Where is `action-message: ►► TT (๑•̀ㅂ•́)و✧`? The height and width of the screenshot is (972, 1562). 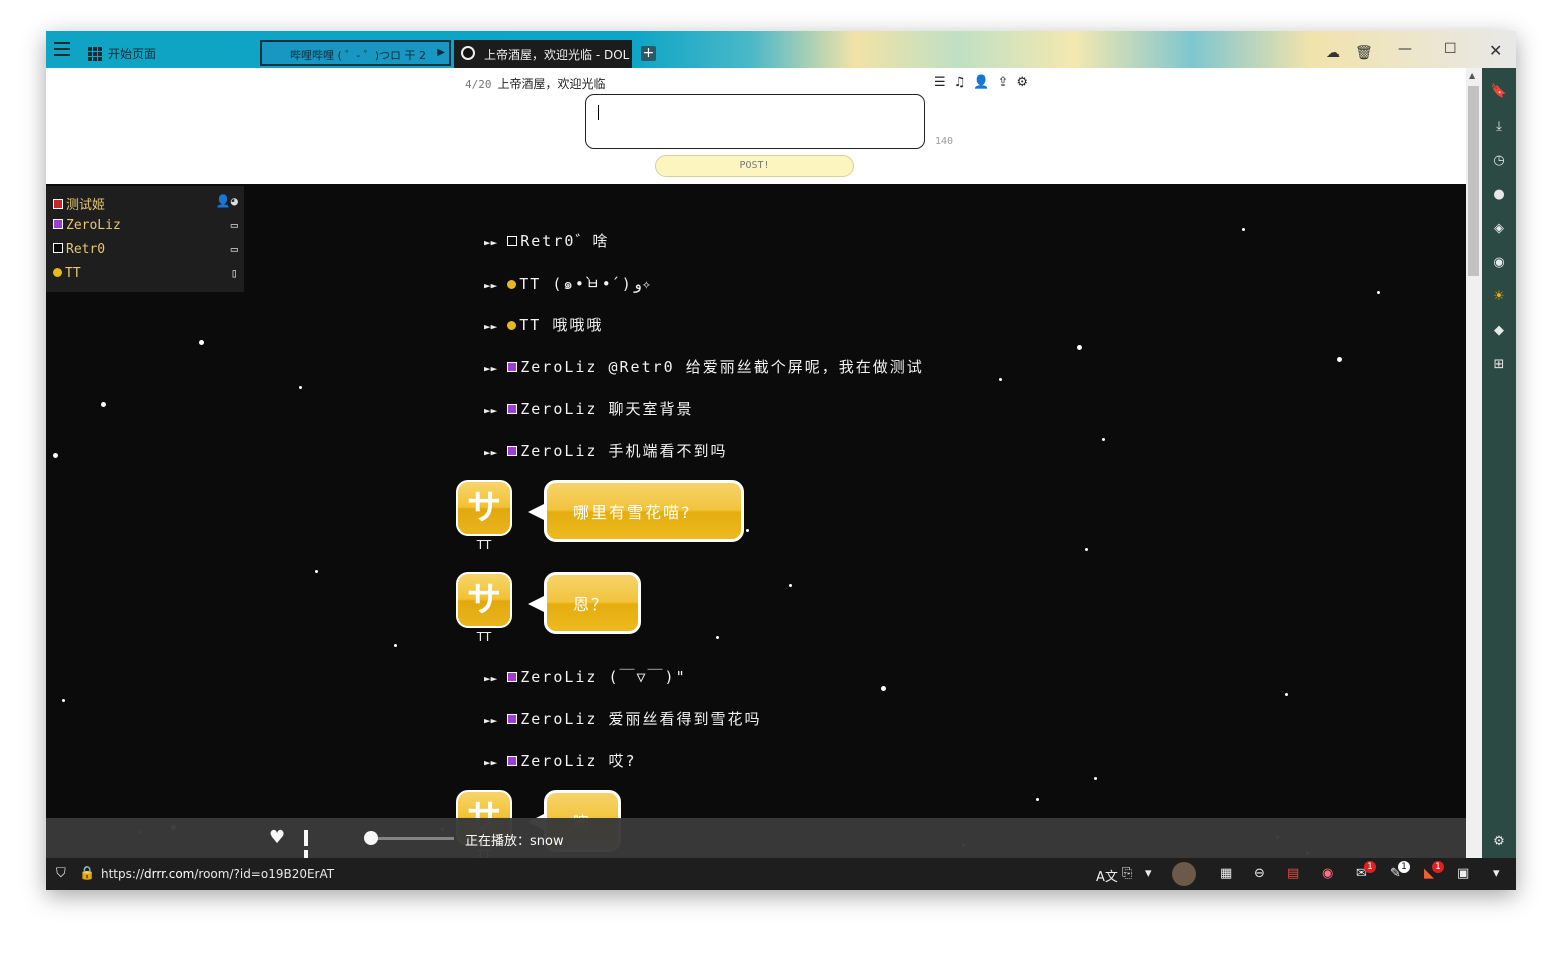 action-message: ►► TT (๑•̀ㅂ•́)و✧ is located at coordinates (567, 284).